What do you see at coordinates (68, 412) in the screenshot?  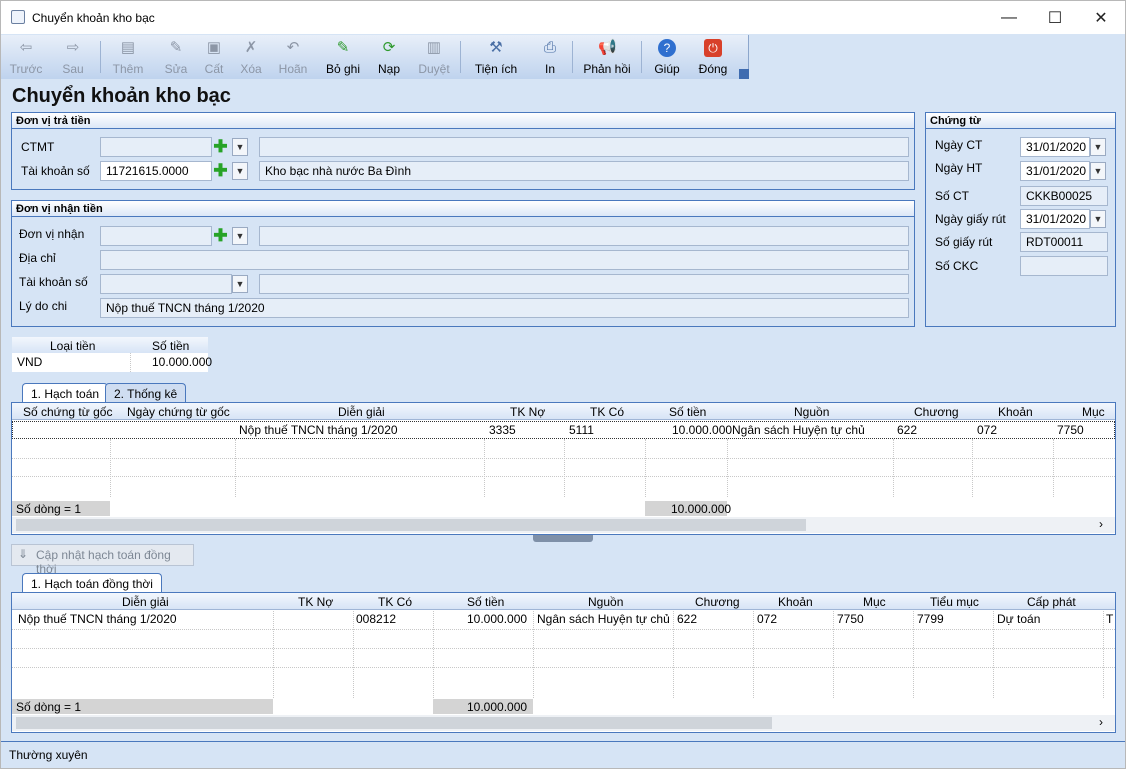 I see `col-source-number: Số chứng từ gốc` at bounding box center [68, 412].